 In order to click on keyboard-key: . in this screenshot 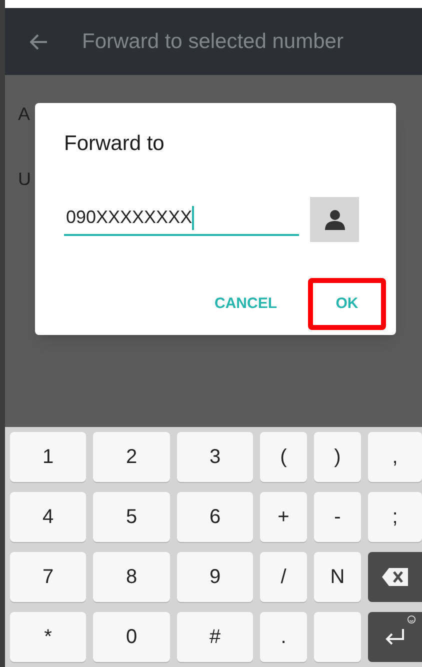, I will do `click(283, 637)`.